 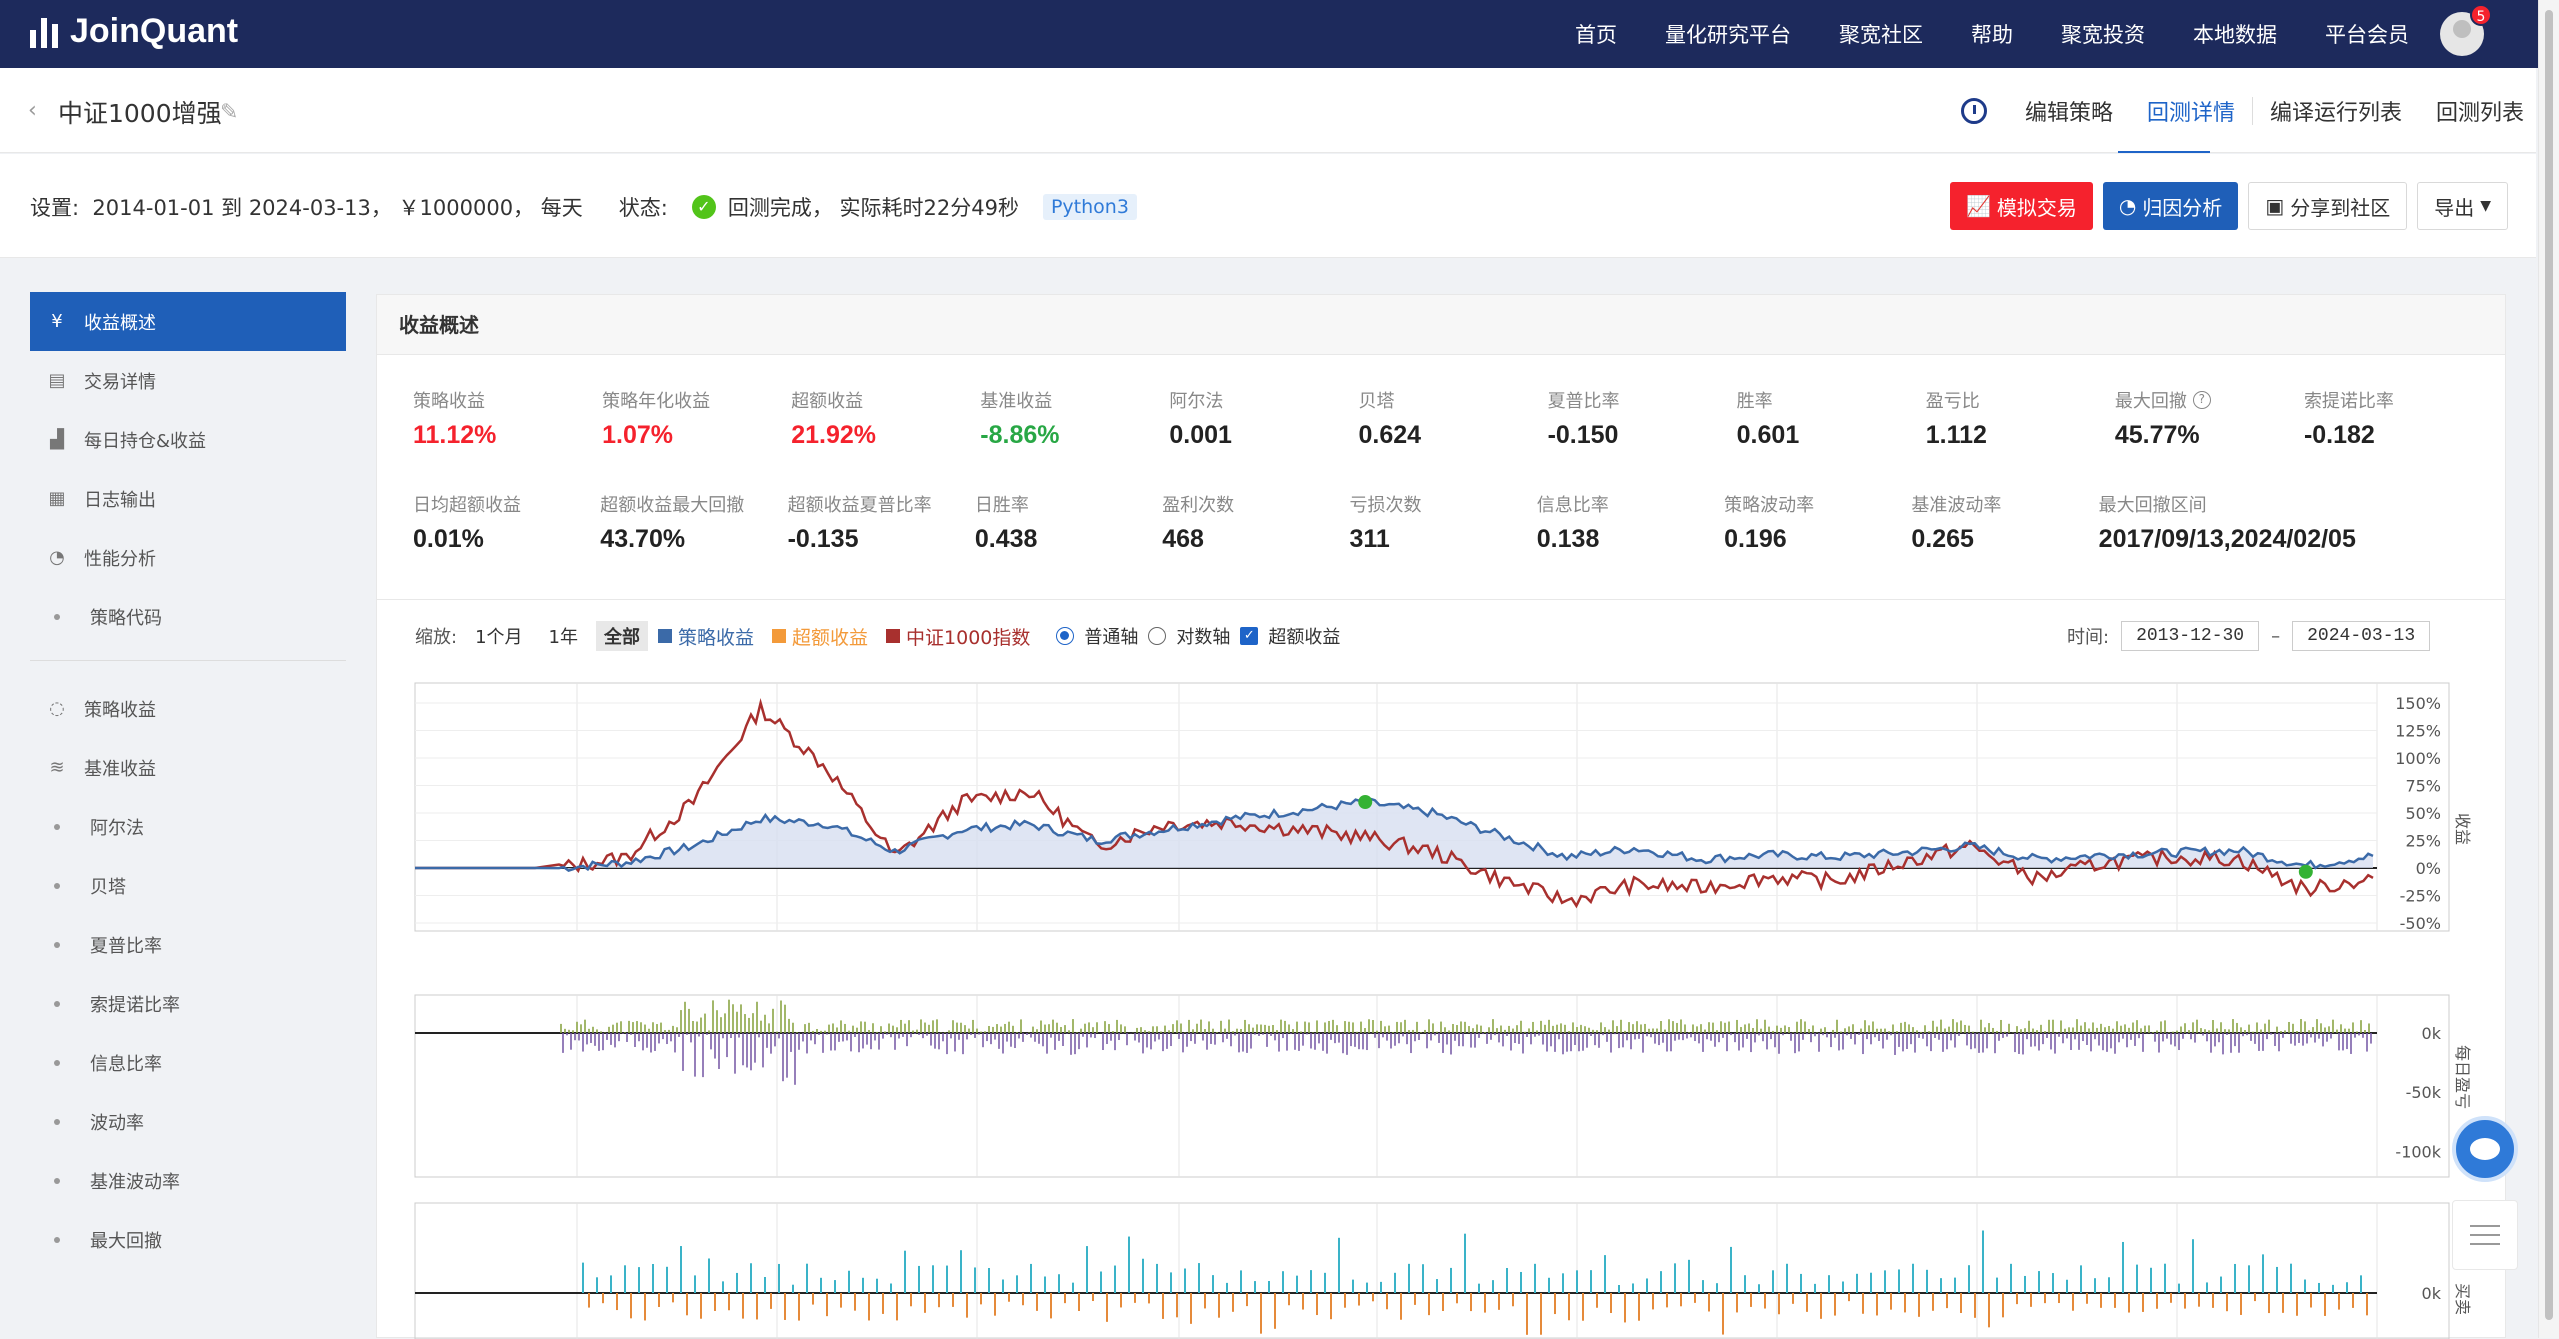 I want to click on sidebar-item-group1-1: ▤ 交易详情, so click(x=188, y=380).